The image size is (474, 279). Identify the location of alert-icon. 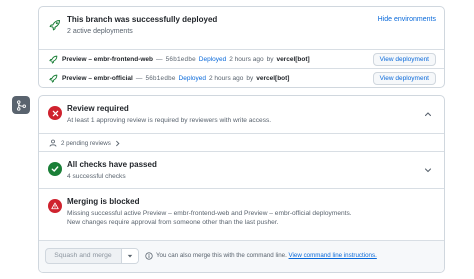
(55, 206).